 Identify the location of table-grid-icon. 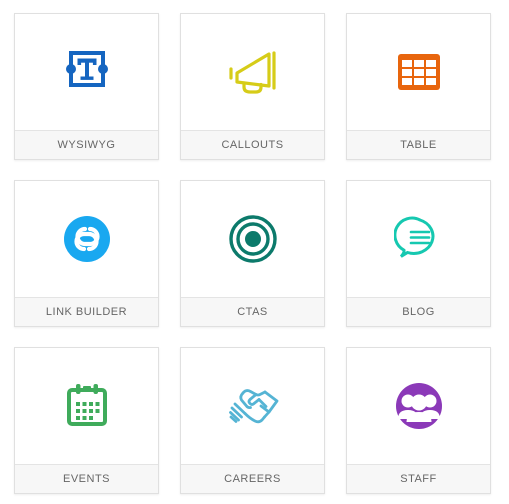
(419, 72).